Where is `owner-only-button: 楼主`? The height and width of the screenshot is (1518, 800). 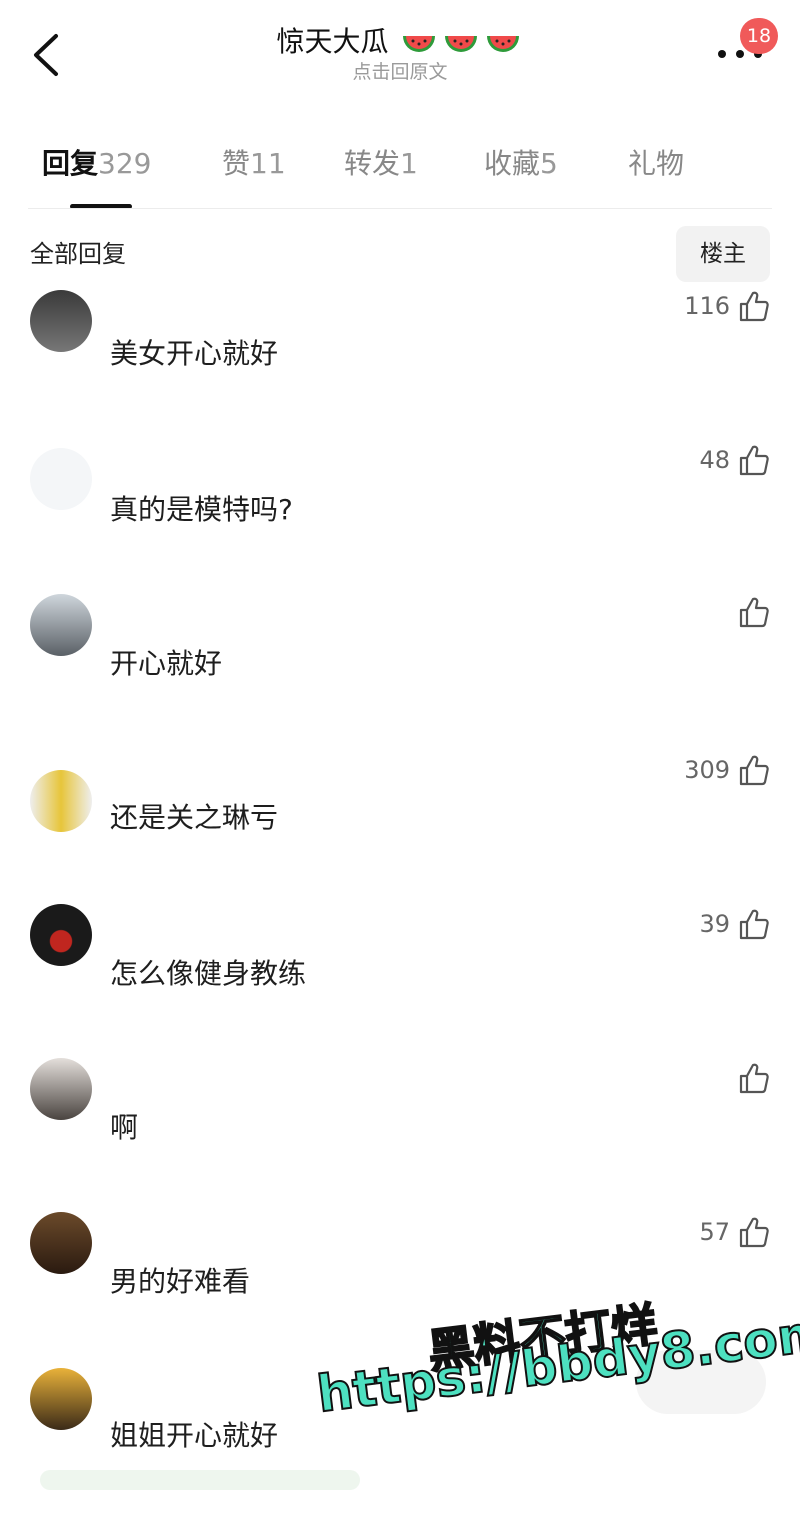
owner-only-button: 楼主 is located at coordinates (723, 254).